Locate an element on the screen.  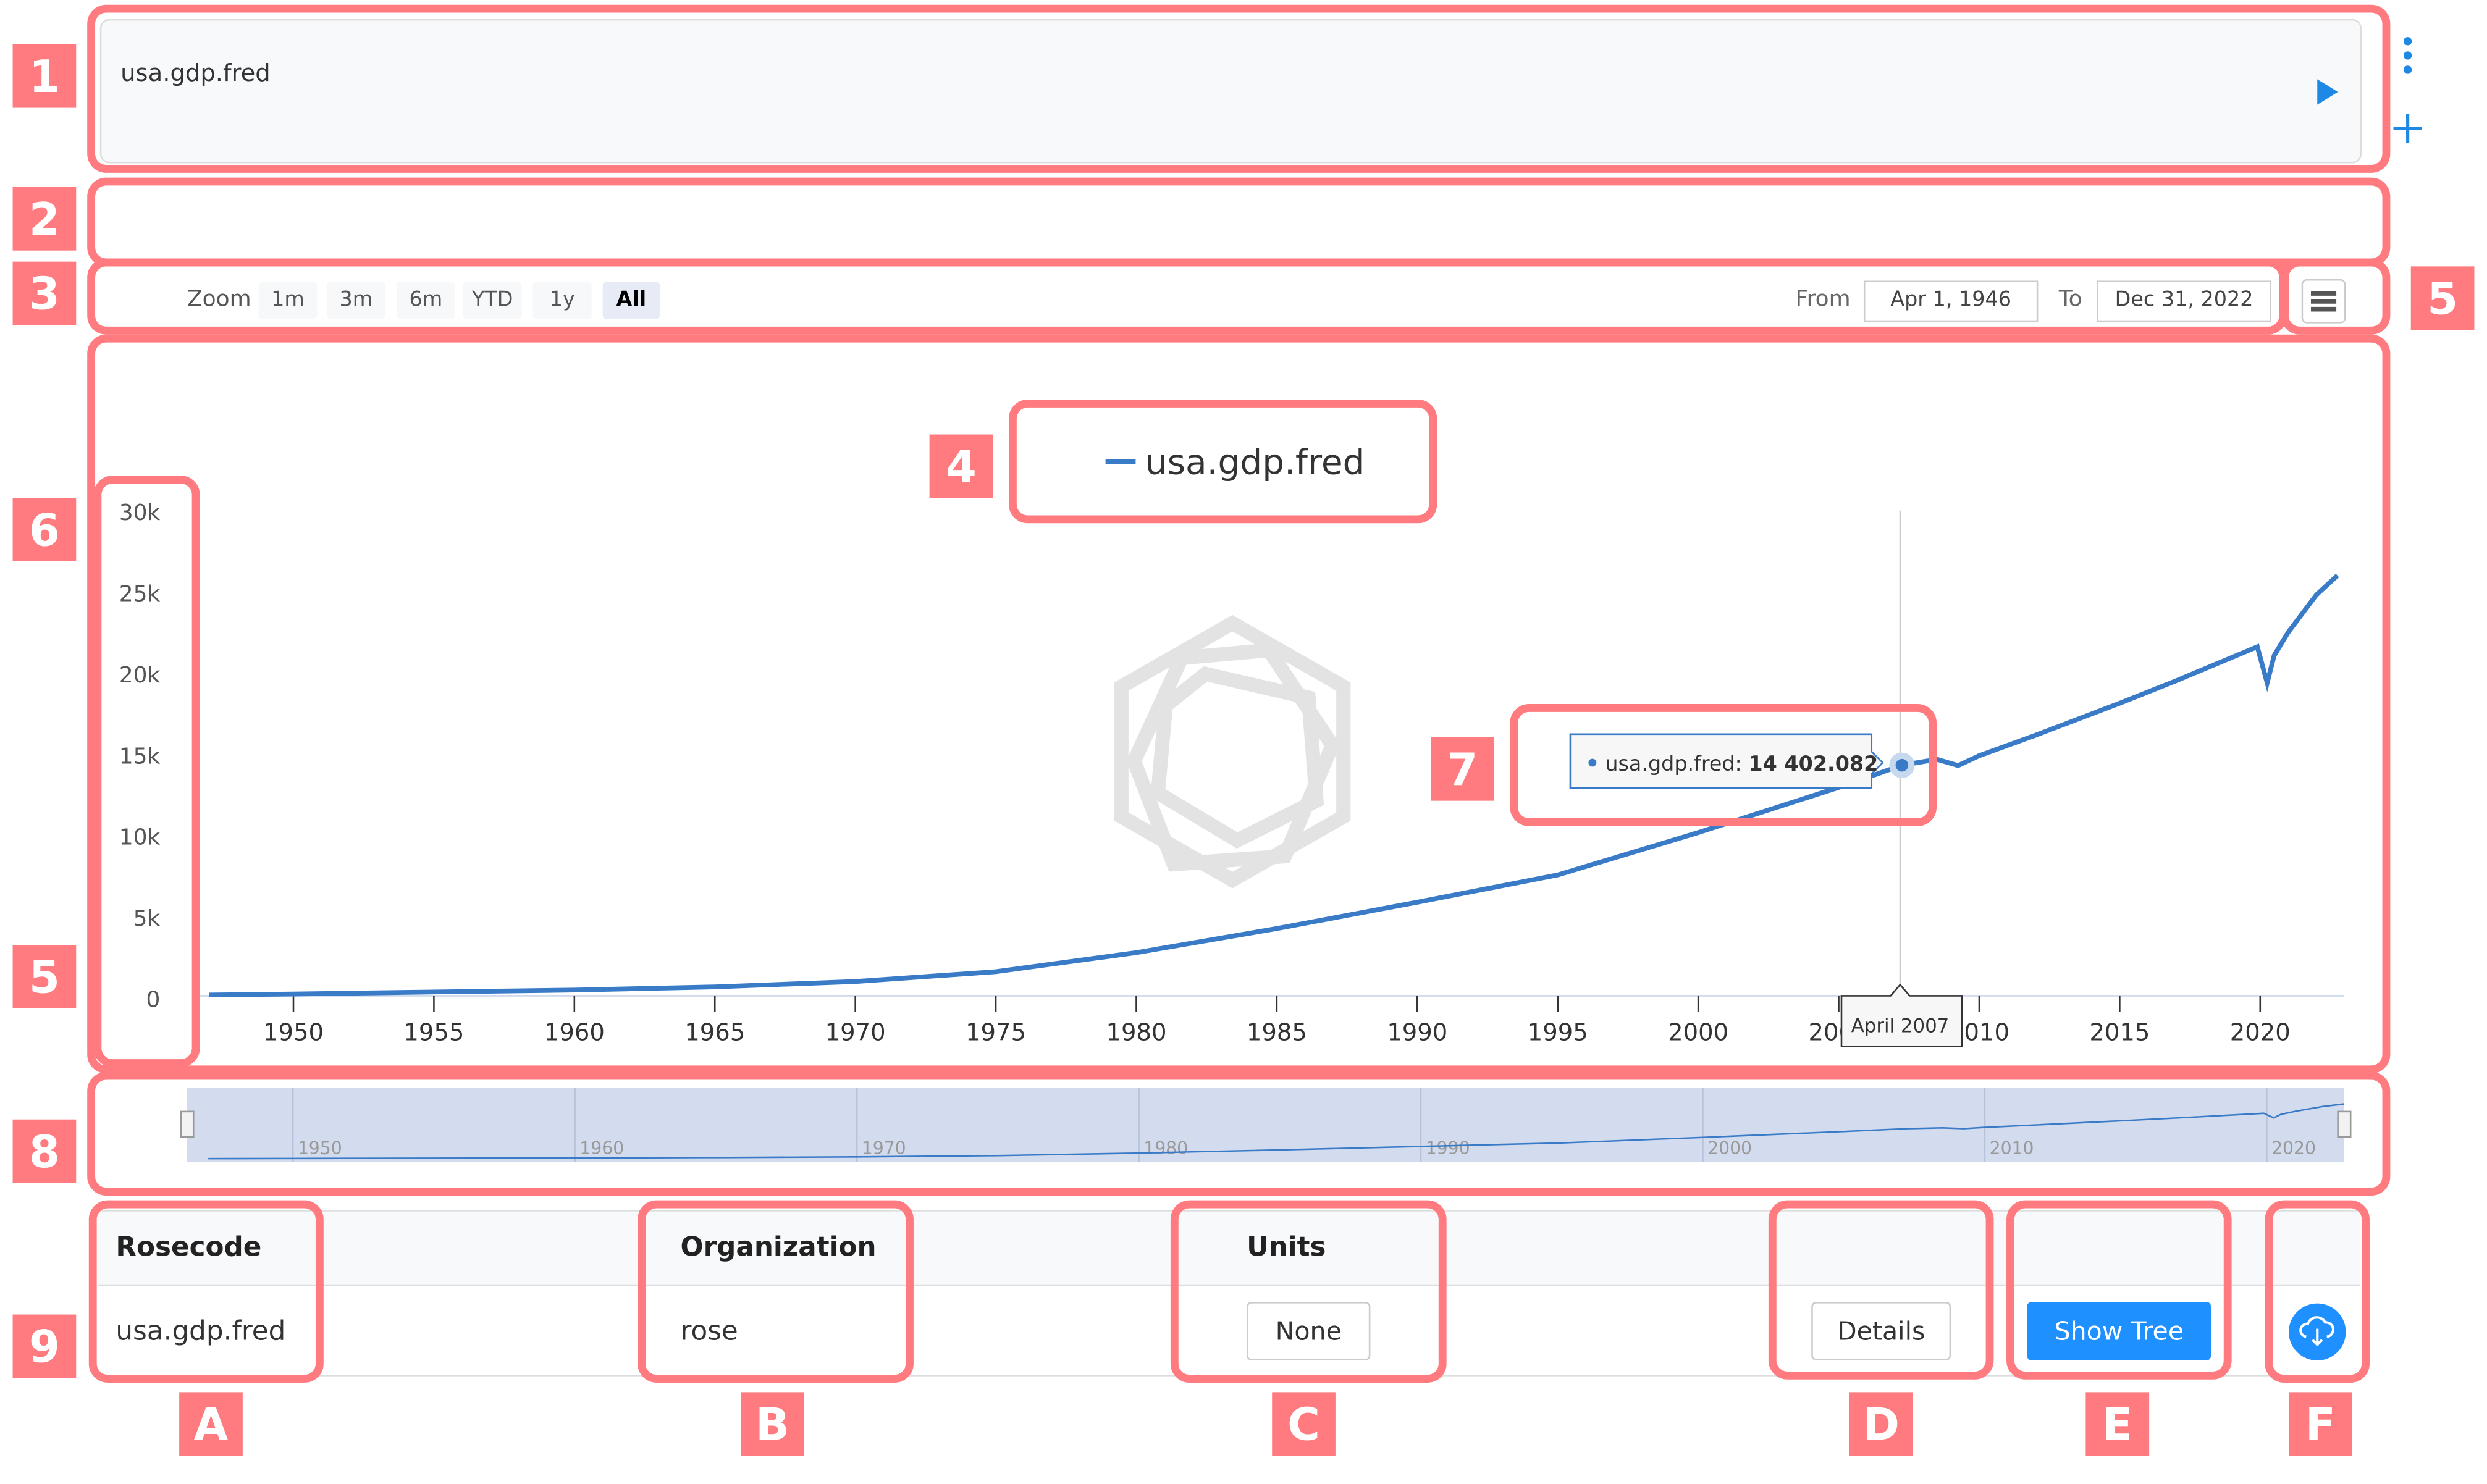
annotation-label-E: E is located at coordinates (2117, 1424).